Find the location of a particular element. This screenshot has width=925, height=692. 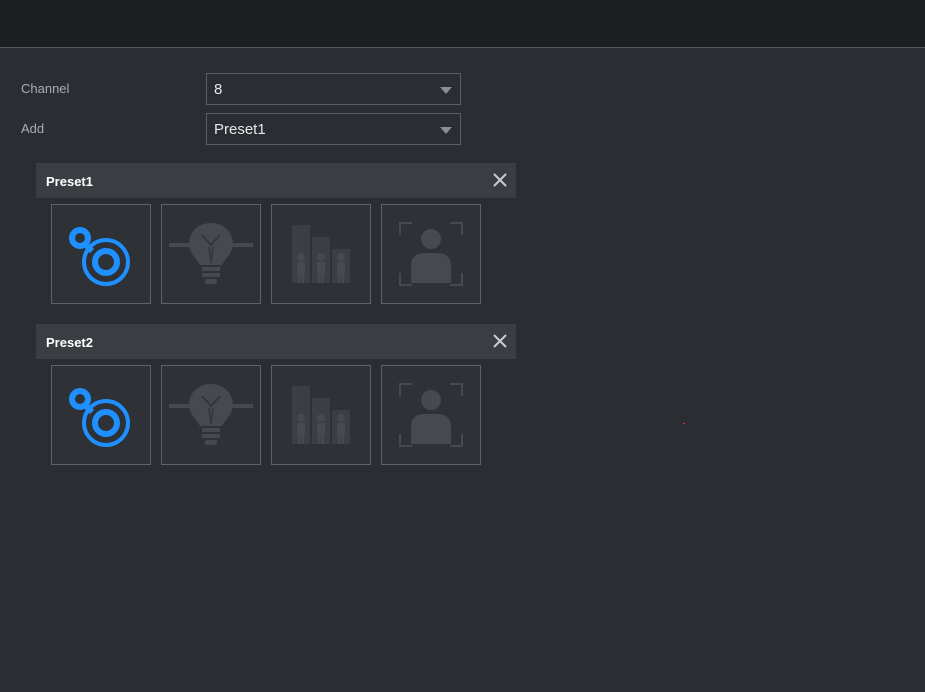

preset-header: Preset2 is located at coordinates (276, 341).